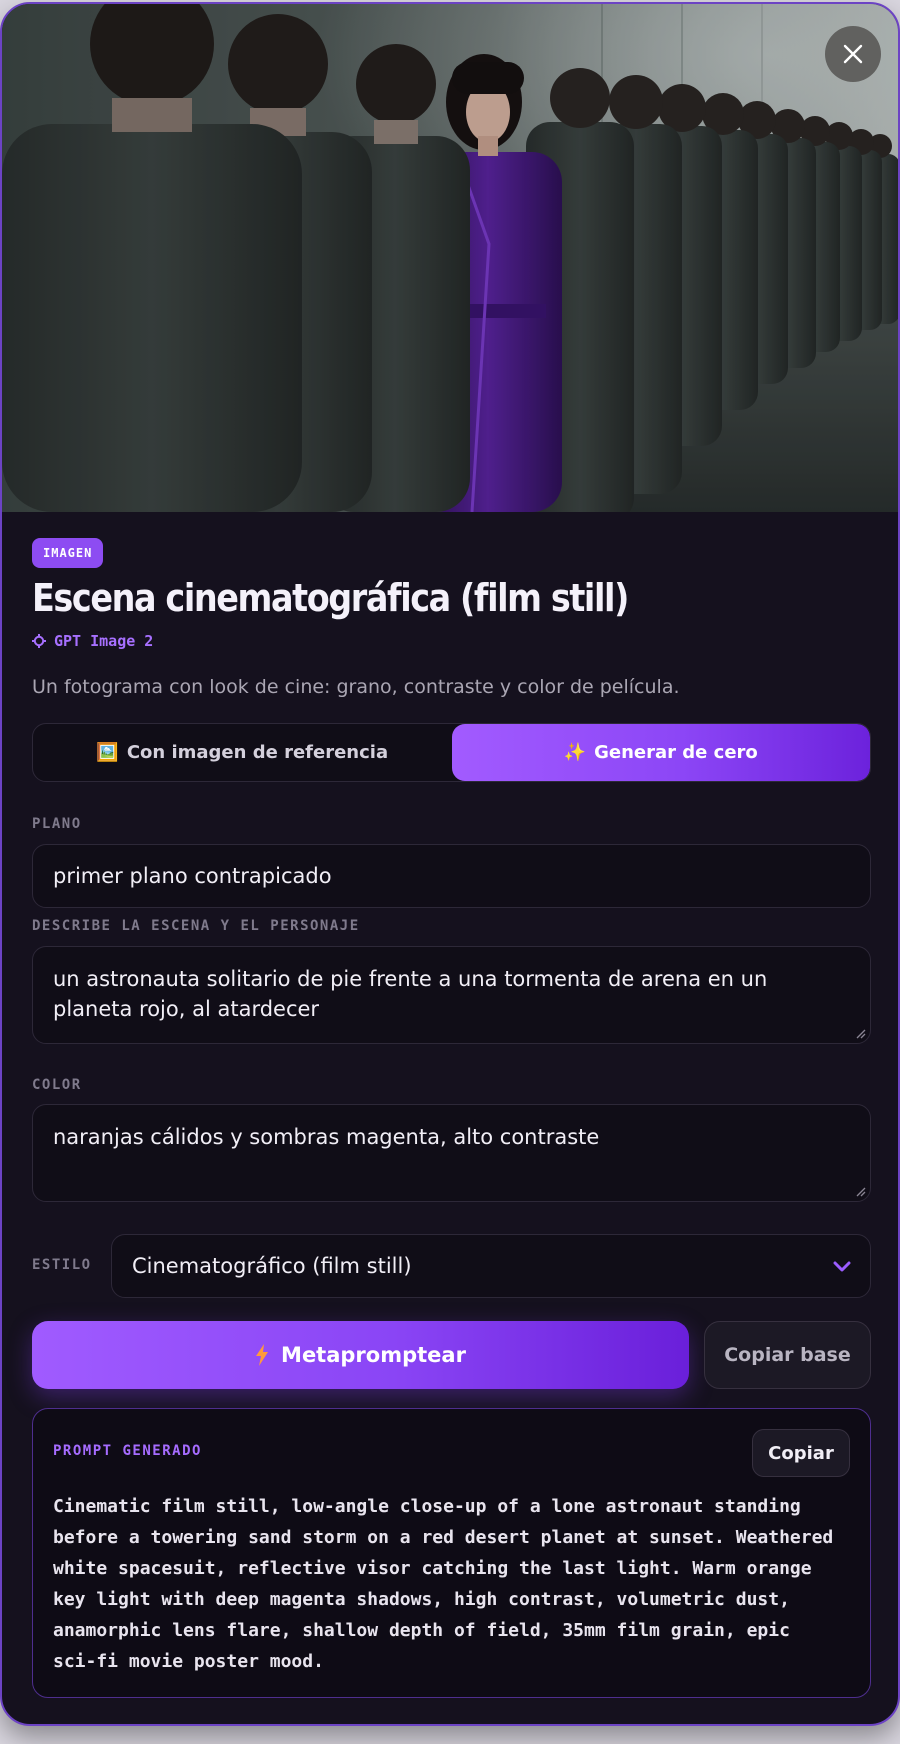  What do you see at coordinates (57, 824) in the screenshot?
I see `plano-label: PLANO` at bounding box center [57, 824].